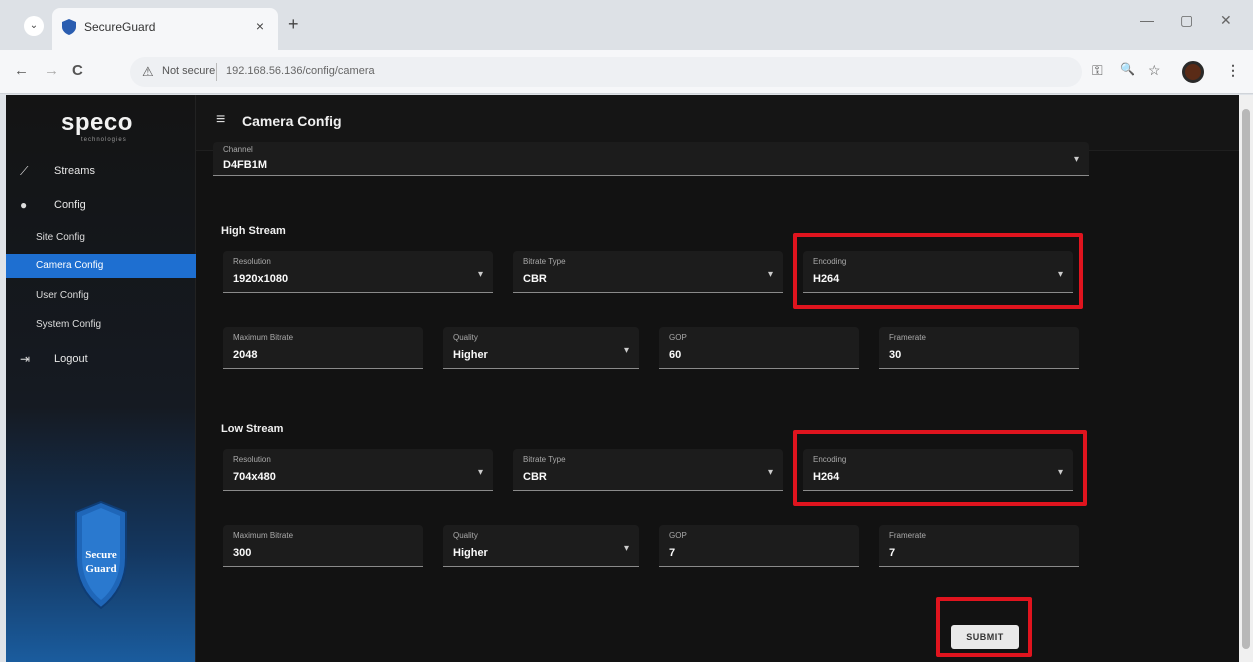 The width and height of the screenshot is (1253, 662). I want to click on sidebar-item-camera-config: Camera Config, so click(101, 266).